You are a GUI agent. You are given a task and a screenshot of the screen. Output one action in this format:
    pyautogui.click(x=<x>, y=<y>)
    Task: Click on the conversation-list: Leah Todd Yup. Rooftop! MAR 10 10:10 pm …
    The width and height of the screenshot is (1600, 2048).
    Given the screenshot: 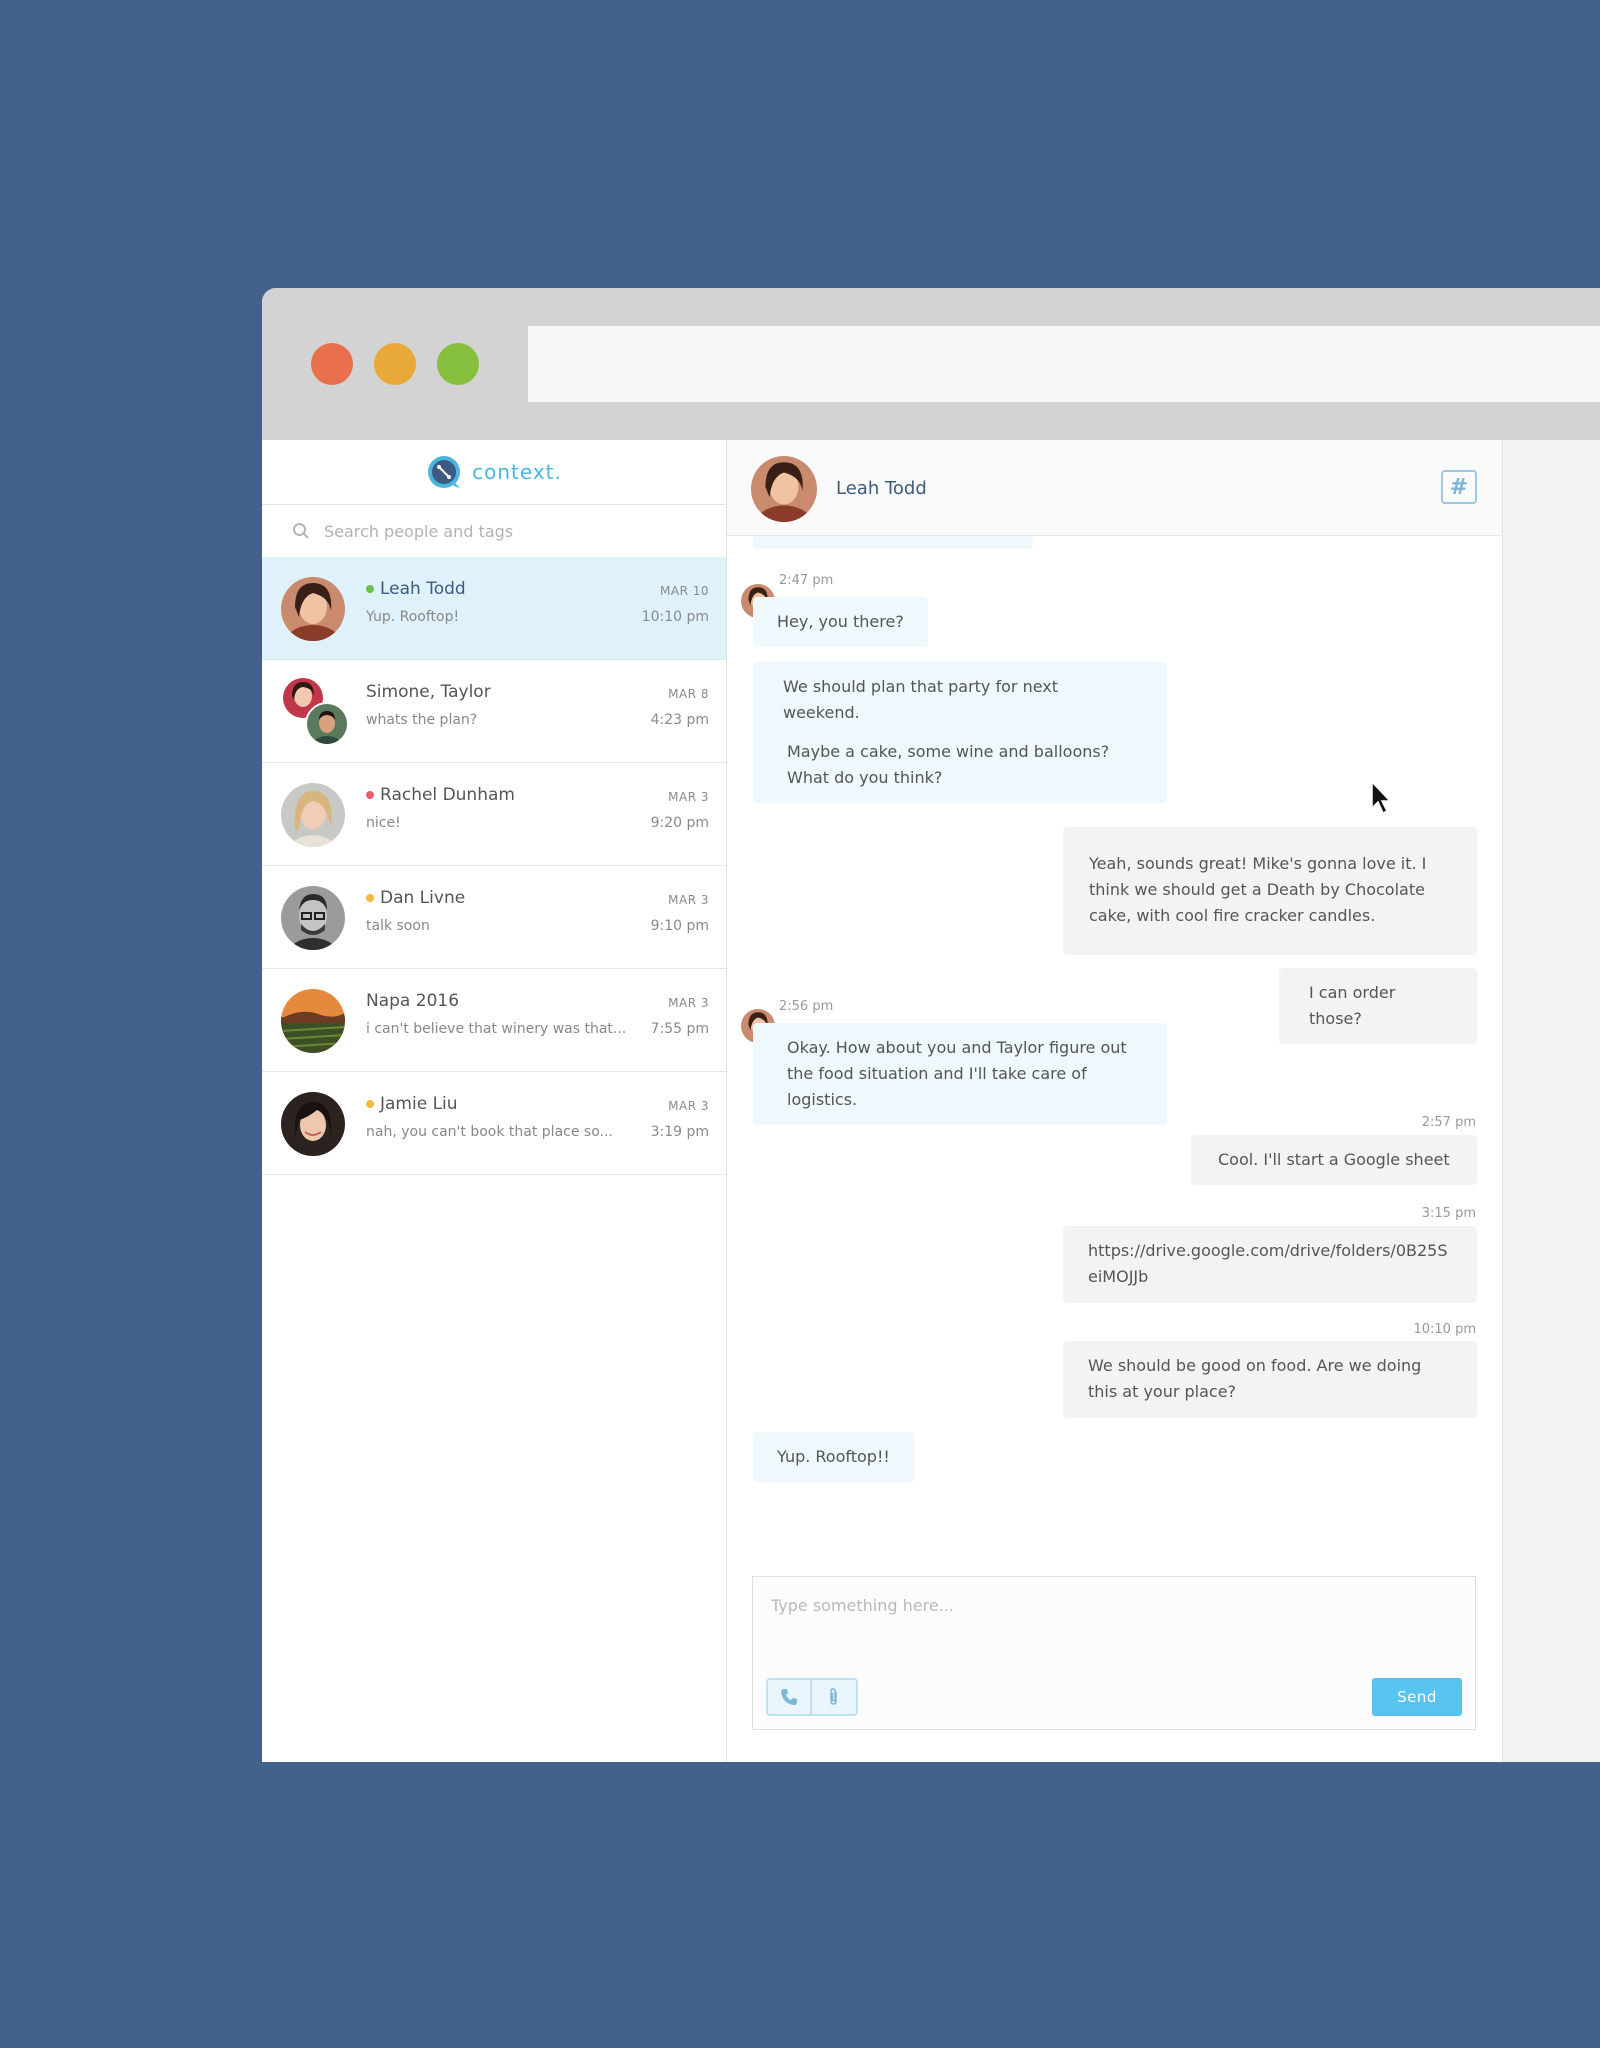 What is the action you would take?
    pyautogui.click(x=499, y=866)
    